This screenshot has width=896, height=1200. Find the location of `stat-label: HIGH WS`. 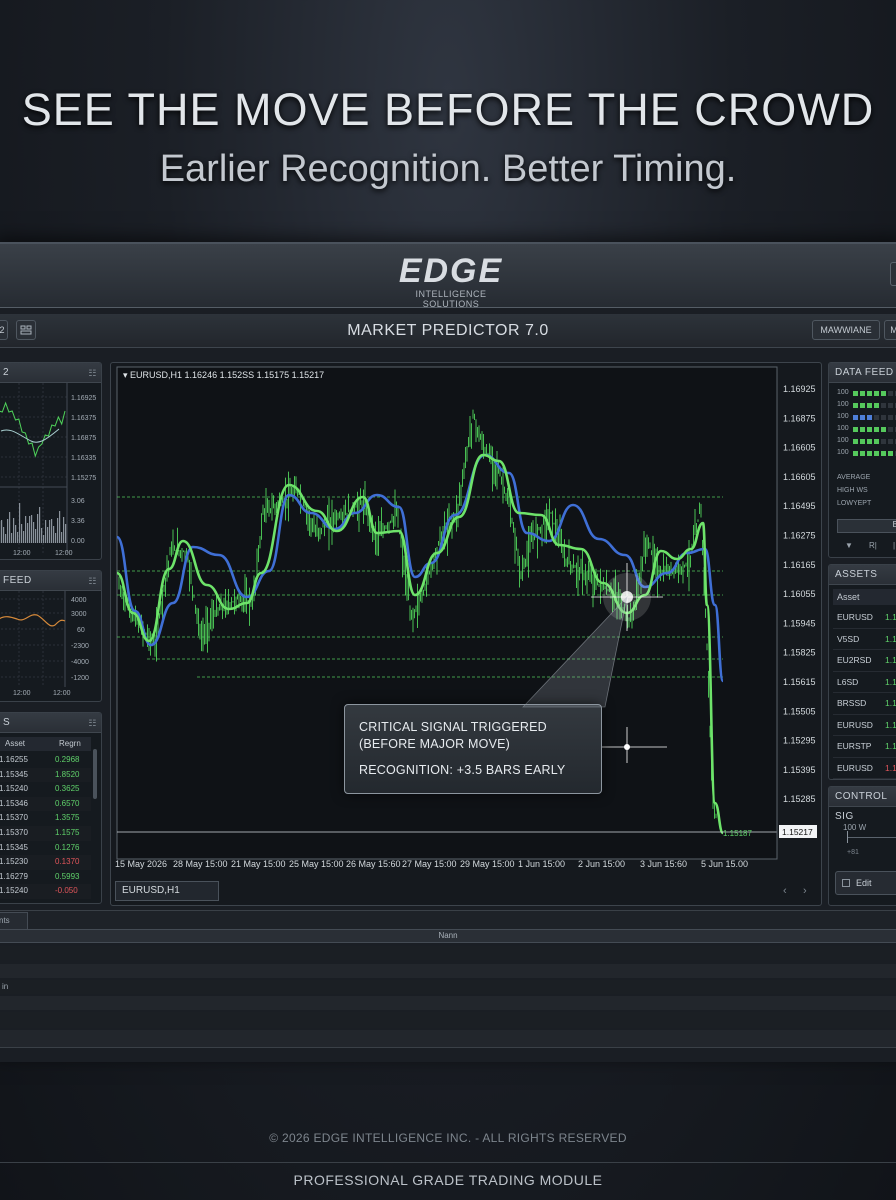

stat-label: HIGH WS is located at coordinates (852, 490).